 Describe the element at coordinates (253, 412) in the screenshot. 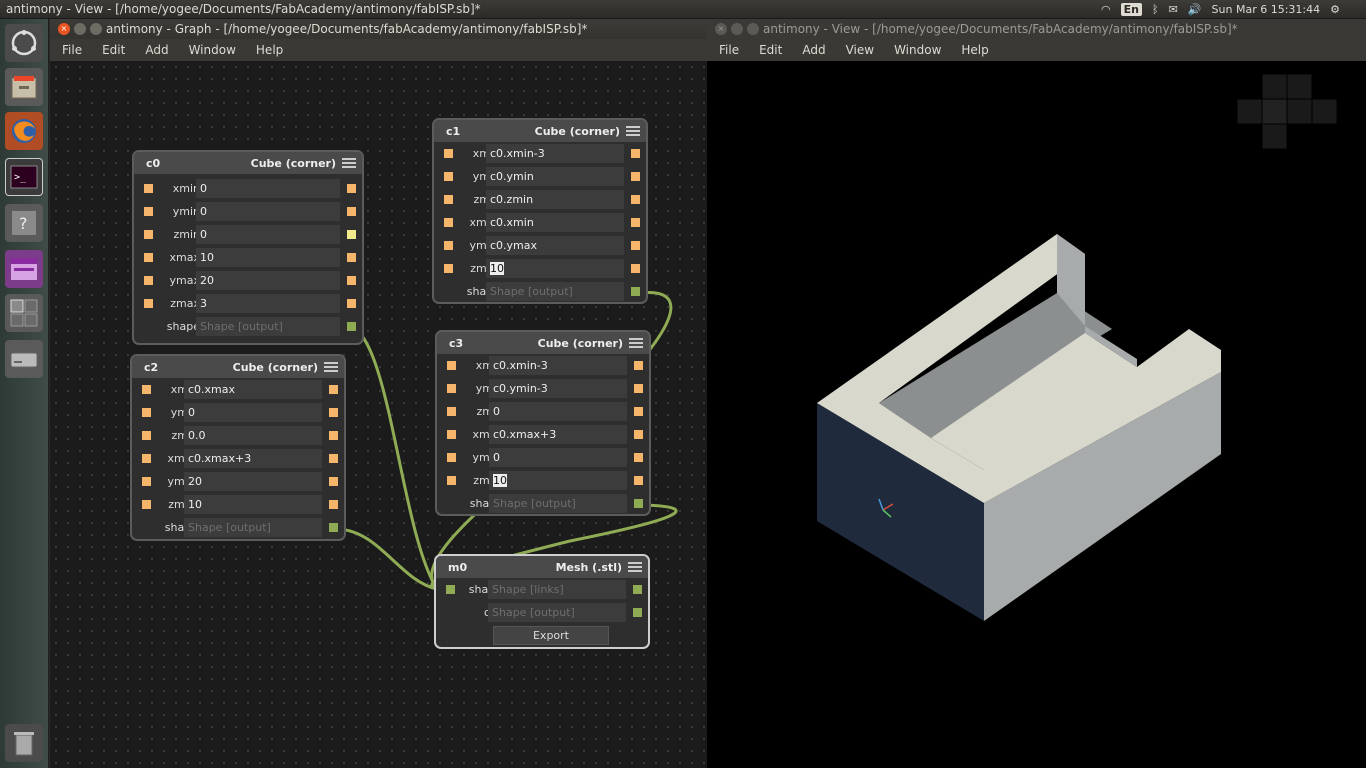

I see `ymin-field: 0` at that location.